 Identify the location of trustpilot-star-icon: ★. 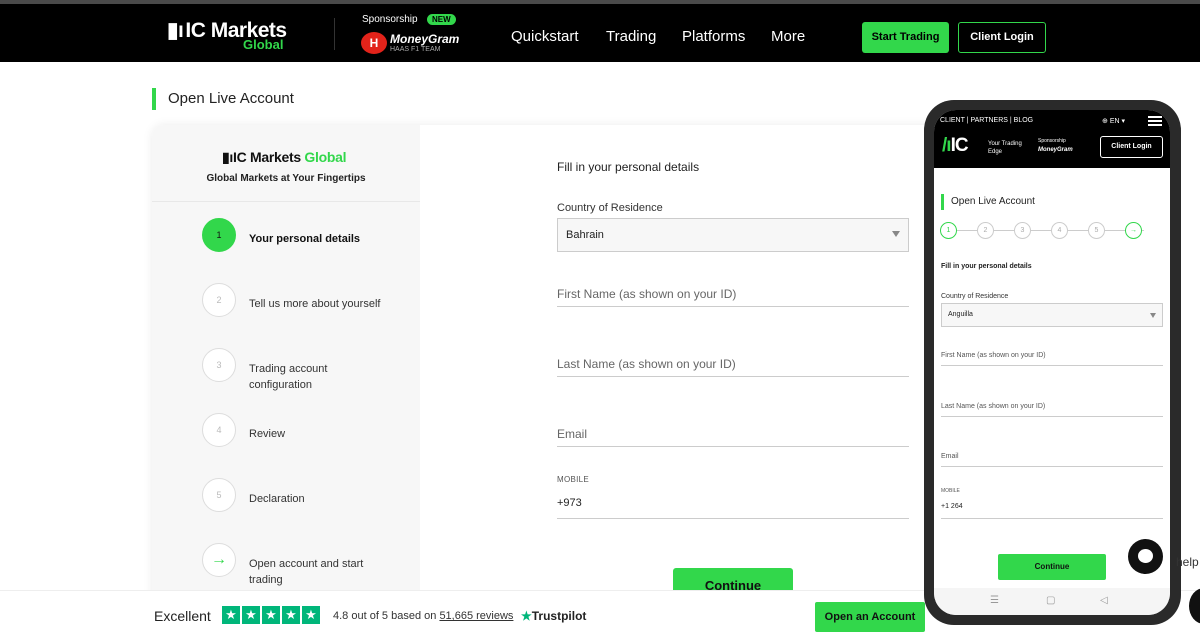
(526, 616).